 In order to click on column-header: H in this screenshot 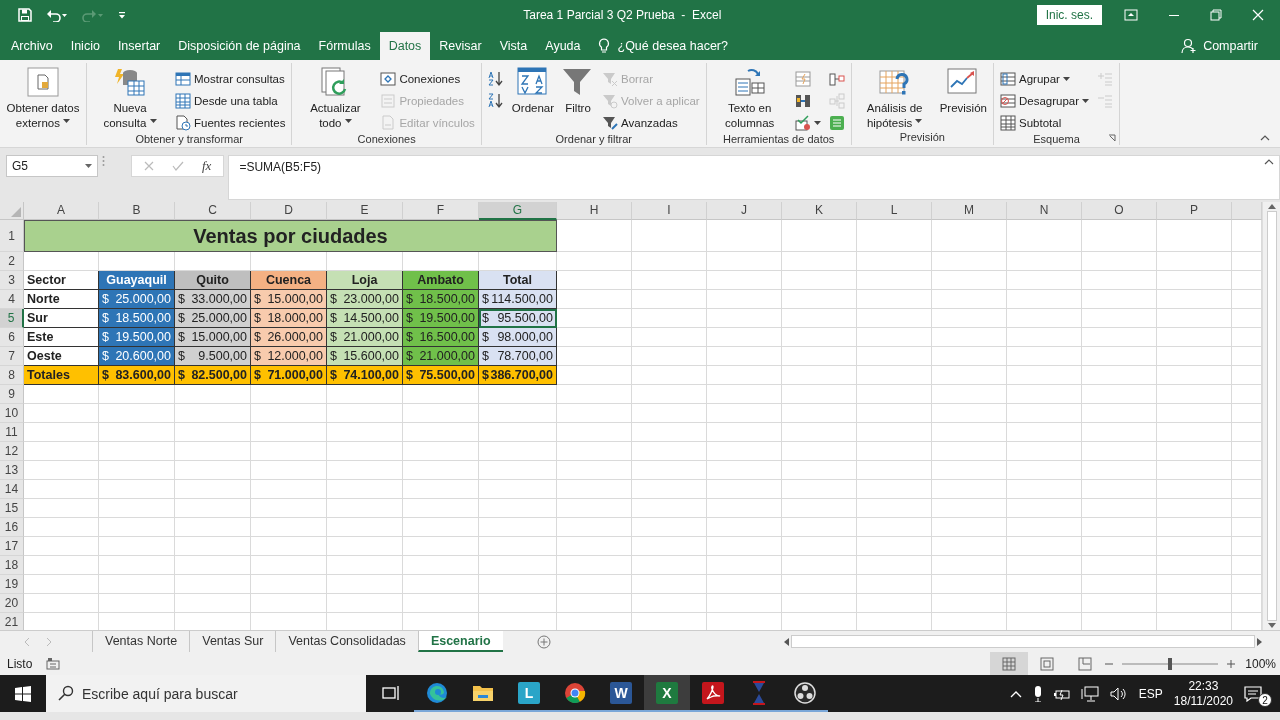, I will do `click(594, 211)`.